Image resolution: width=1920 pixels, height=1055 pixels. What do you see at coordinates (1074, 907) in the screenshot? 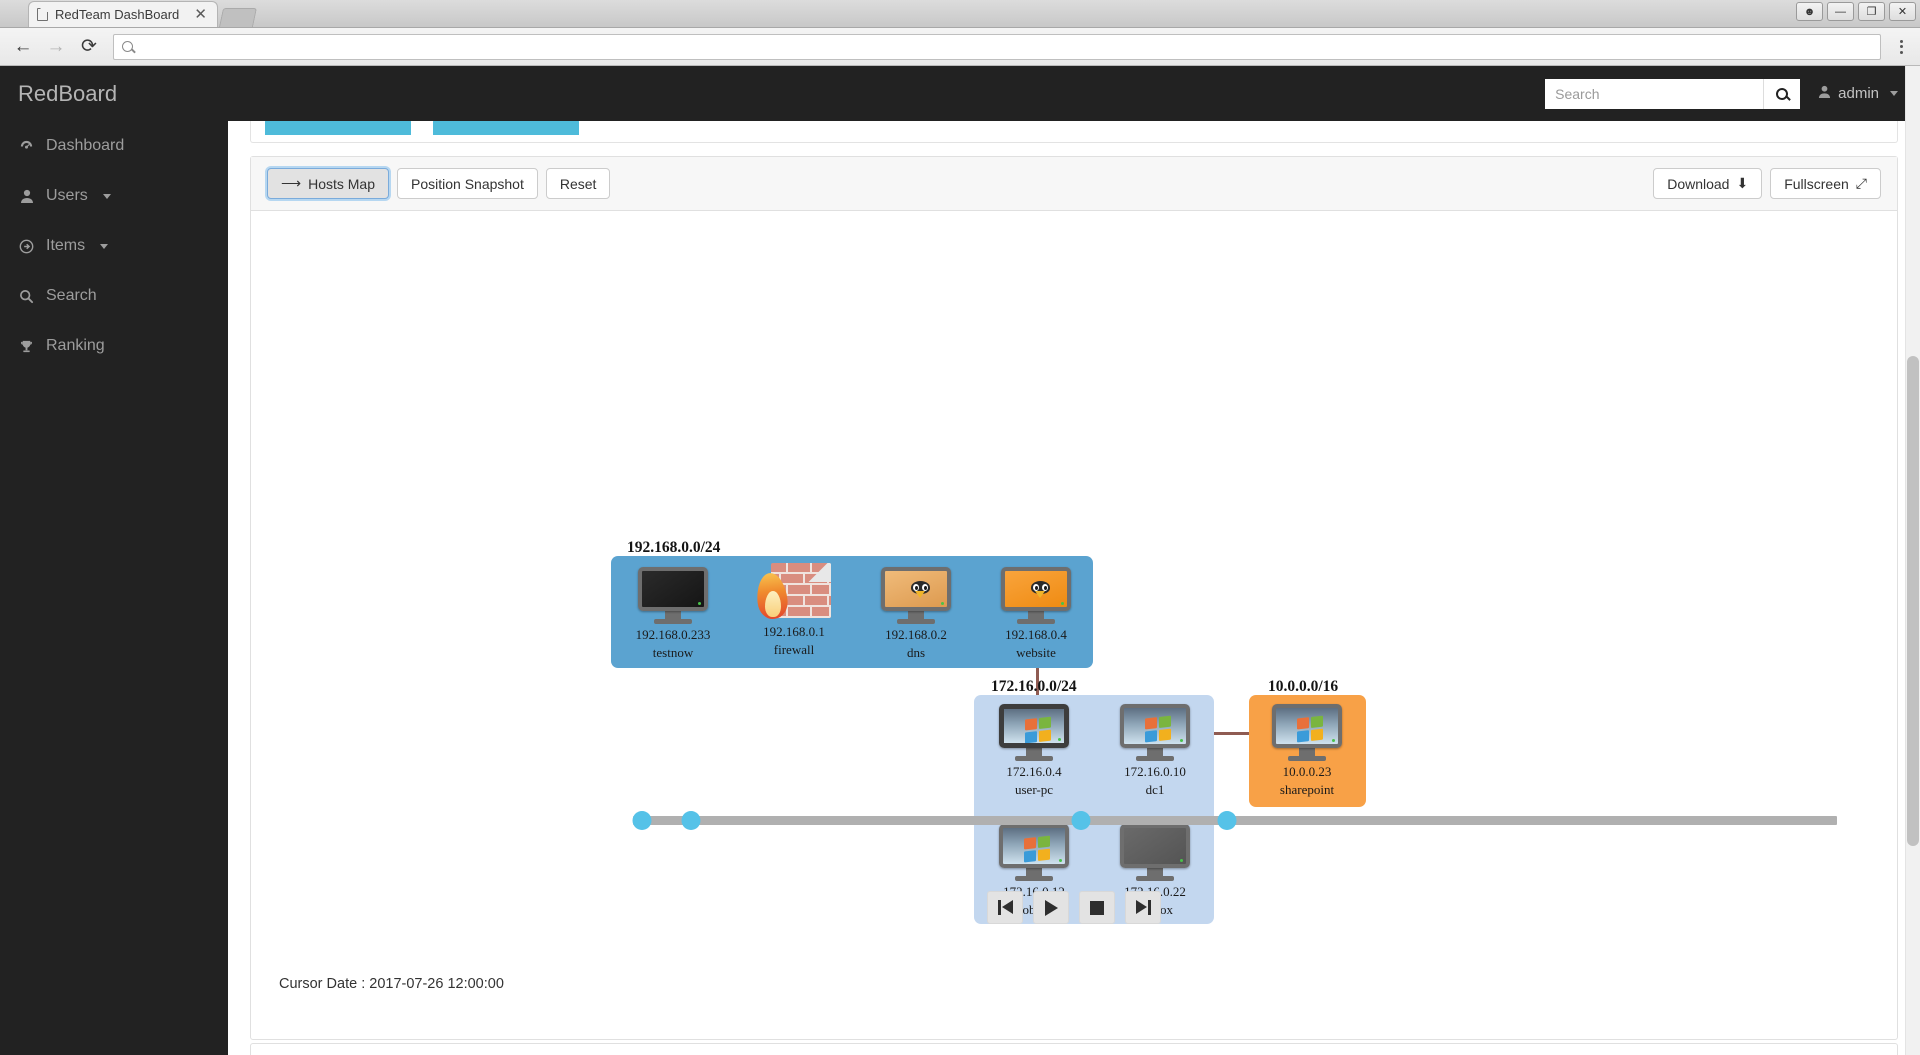
I see `playback-controls` at bounding box center [1074, 907].